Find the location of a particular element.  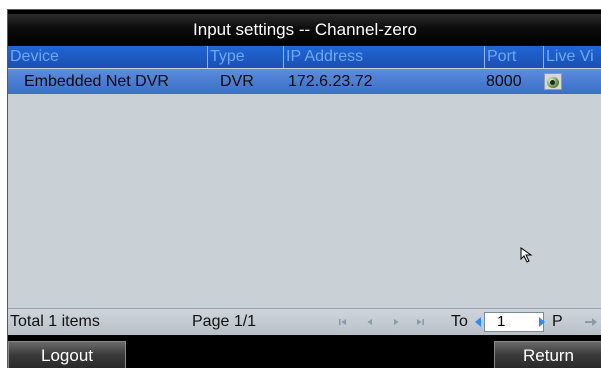

cell-device: Embedded Net DVR is located at coordinates (96, 81).